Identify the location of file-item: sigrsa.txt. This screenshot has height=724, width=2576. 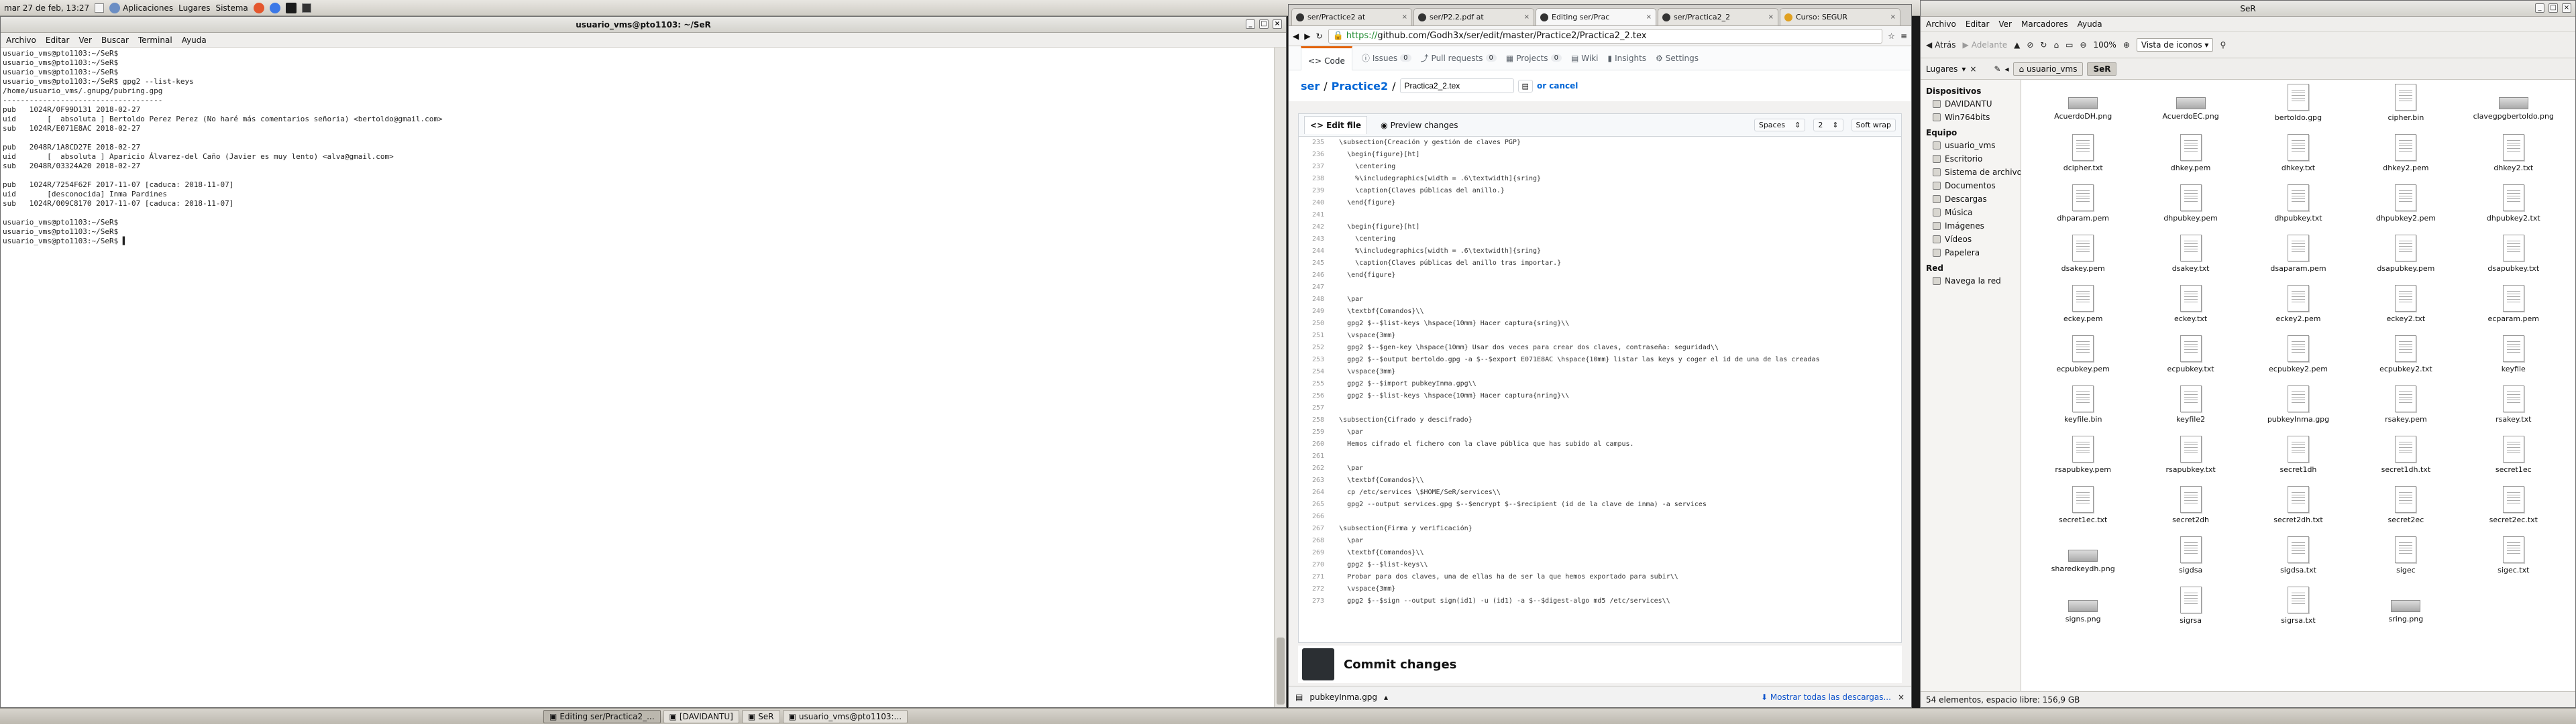
(2298, 612).